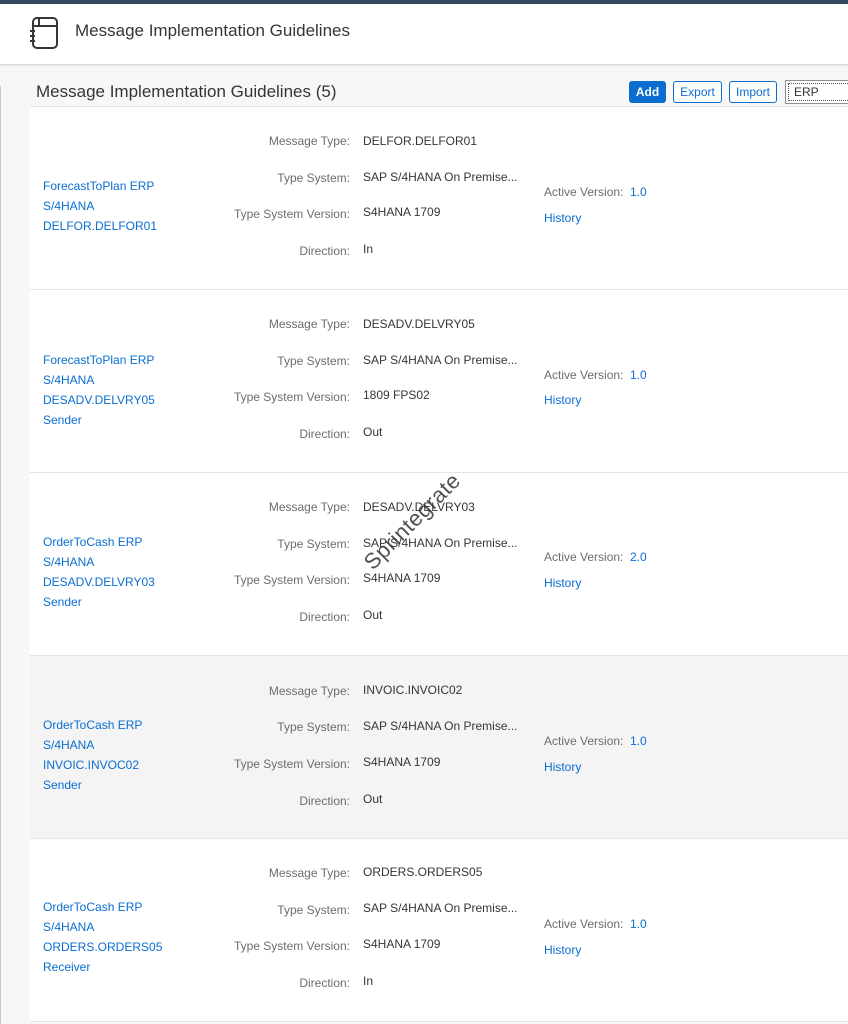 This screenshot has width=848, height=1024. I want to click on export-button: Export, so click(697, 92).